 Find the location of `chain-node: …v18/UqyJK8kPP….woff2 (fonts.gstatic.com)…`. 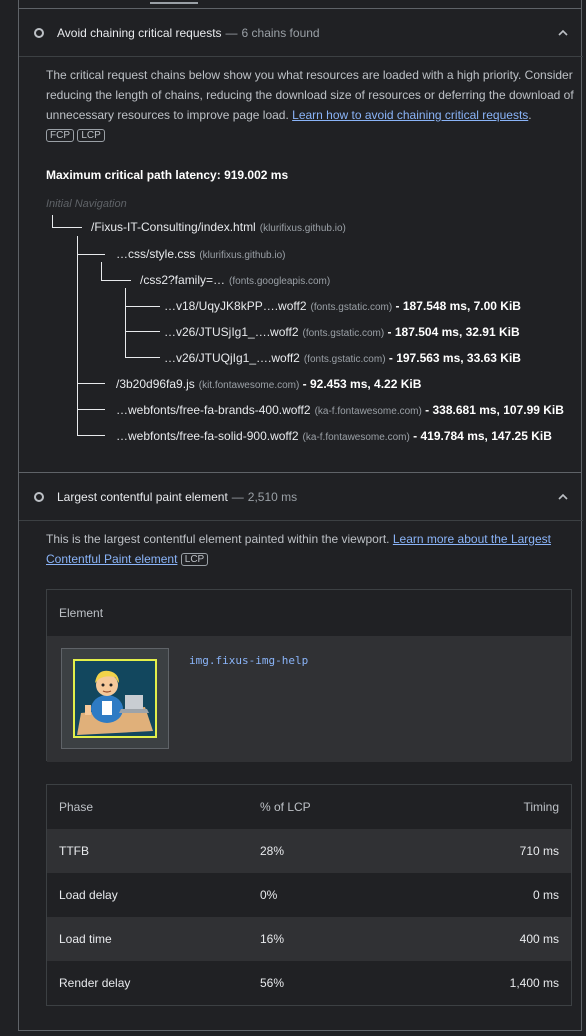

chain-node: …v18/UqyJK8kPP….woff2 (fonts.gstatic.com)… is located at coordinates (342, 306).